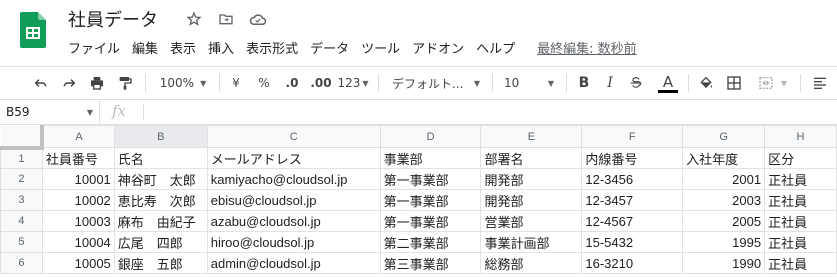 This screenshot has width=837, height=278. I want to click on row-header: 3, so click(21, 200).